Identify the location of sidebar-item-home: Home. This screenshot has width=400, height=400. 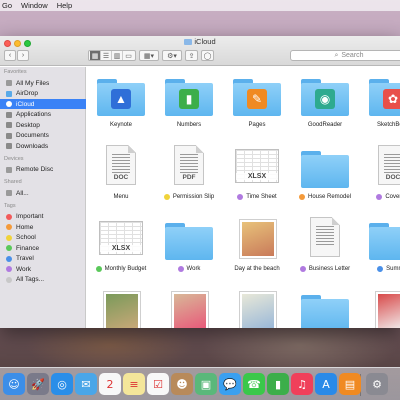
(43, 227).